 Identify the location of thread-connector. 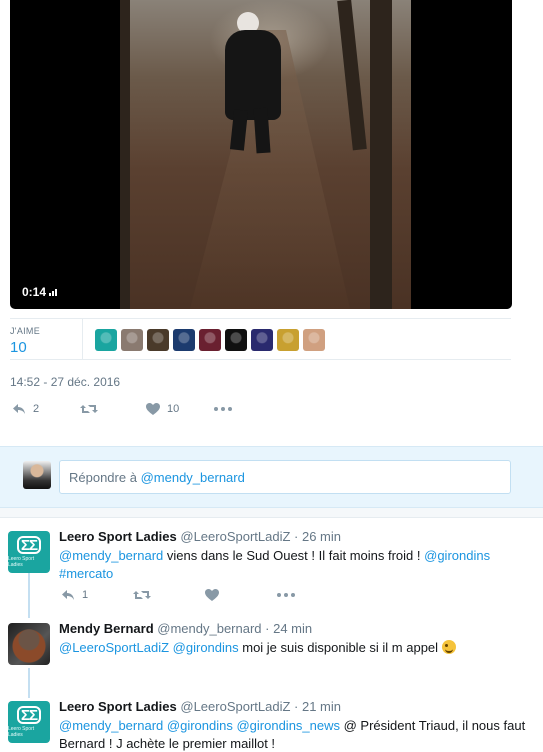
(29, 683).